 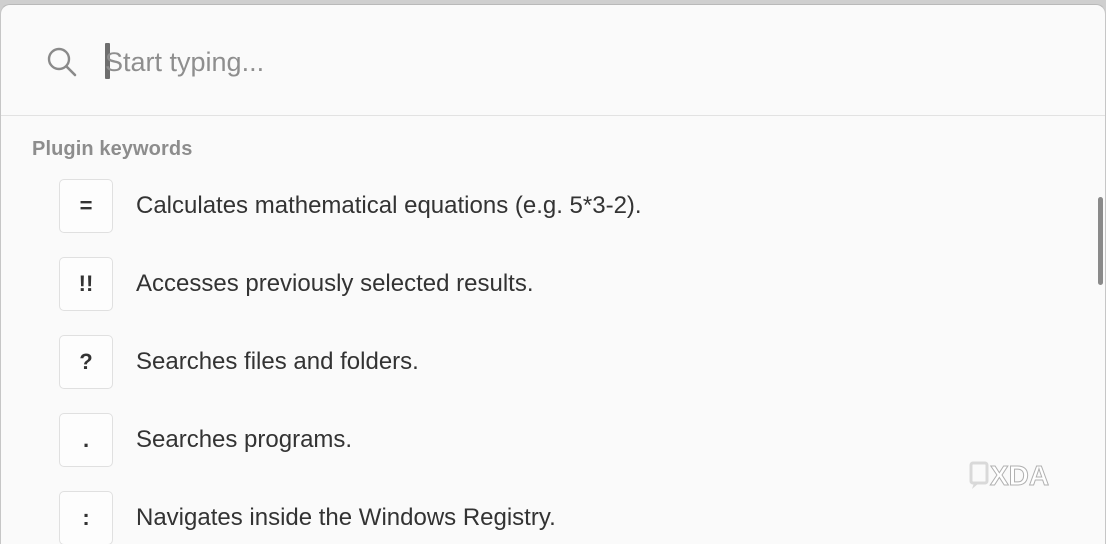 What do you see at coordinates (559, 363) in the screenshot?
I see `keyword-item-file-search: ? Searches files and folders.` at bounding box center [559, 363].